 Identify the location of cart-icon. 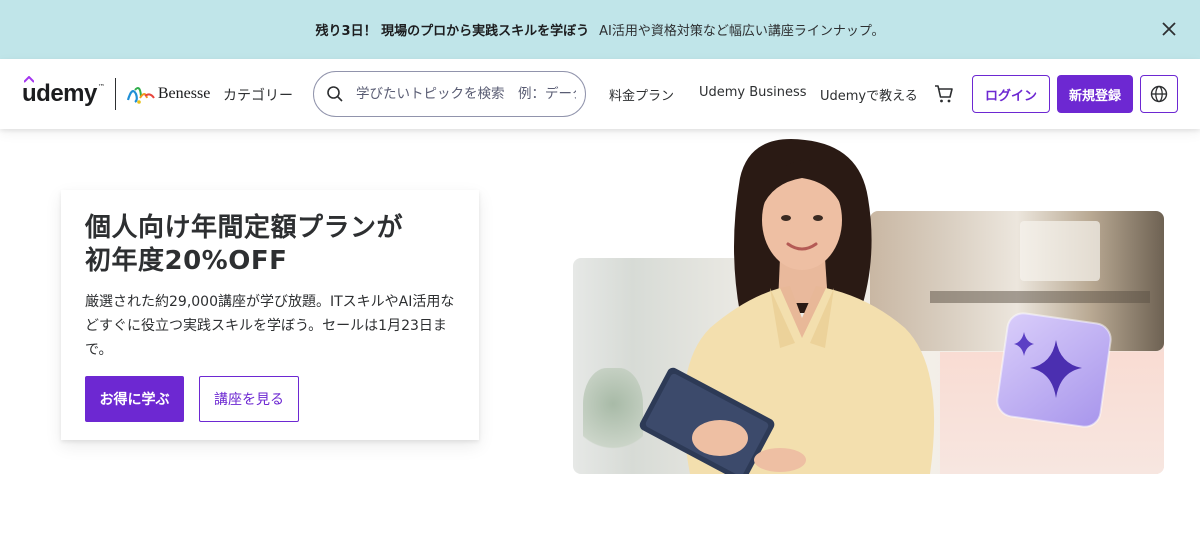
(944, 94).